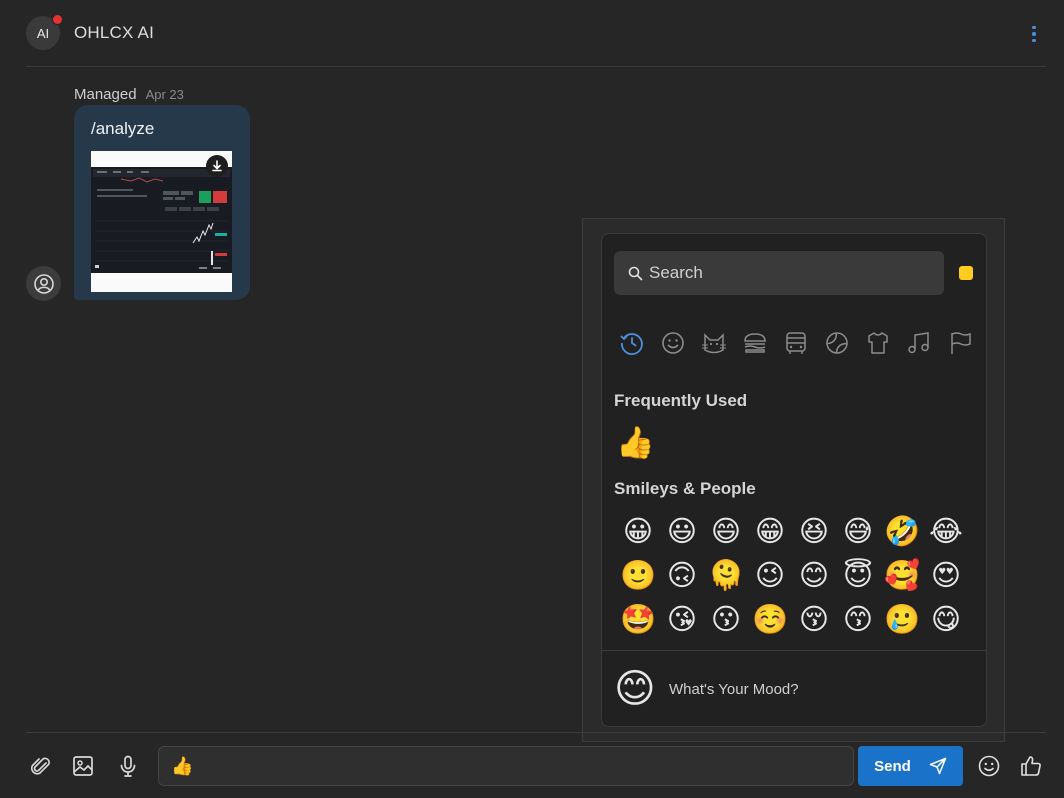  Describe the element at coordinates (681, 400) in the screenshot. I see `frequently-used-title: Frequently Used` at that location.